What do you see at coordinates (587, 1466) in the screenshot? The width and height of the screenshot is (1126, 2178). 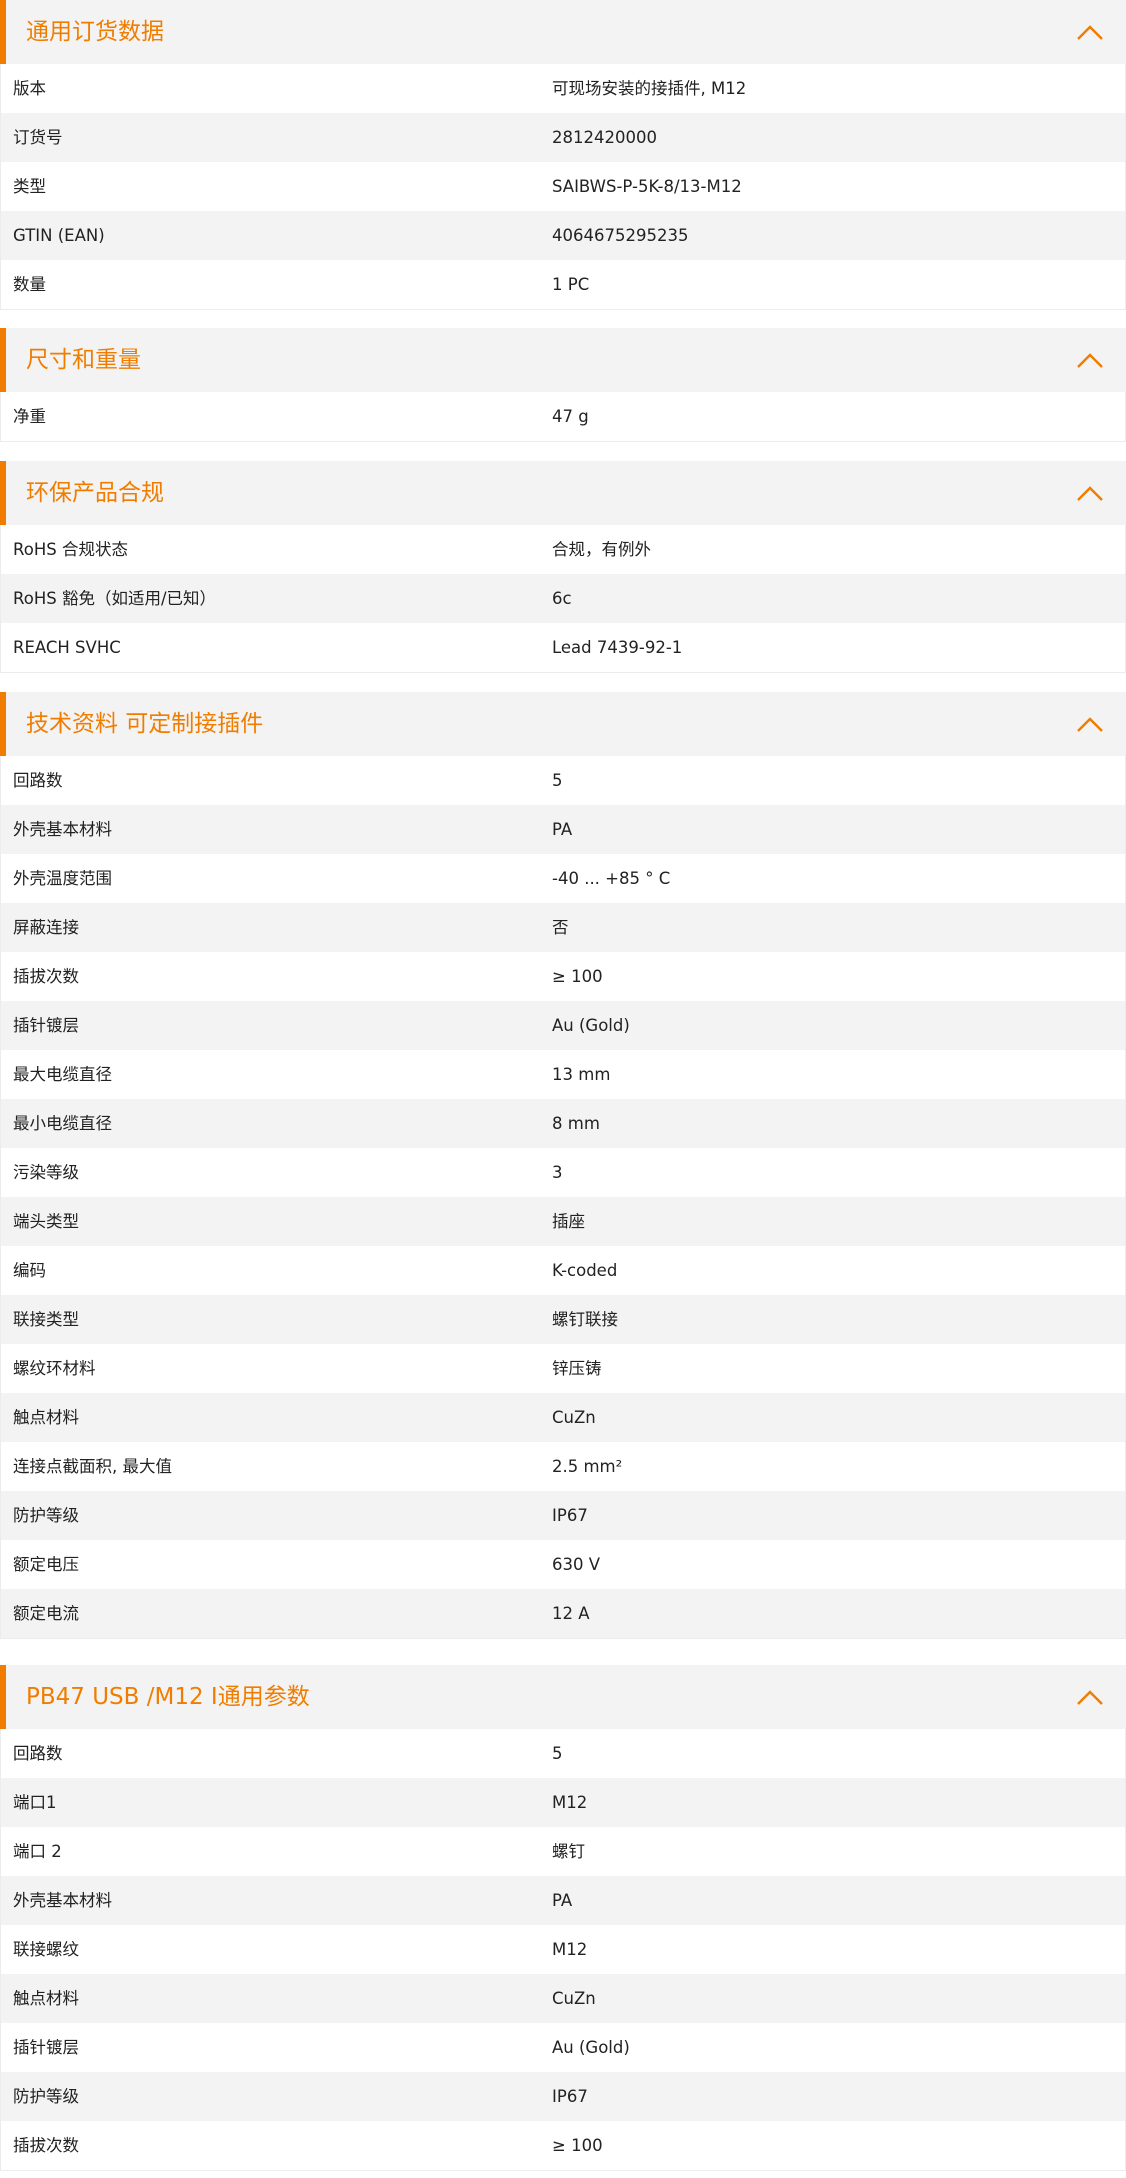 I see `spec-value: 2.5 mm²` at bounding box center [587, 1466].